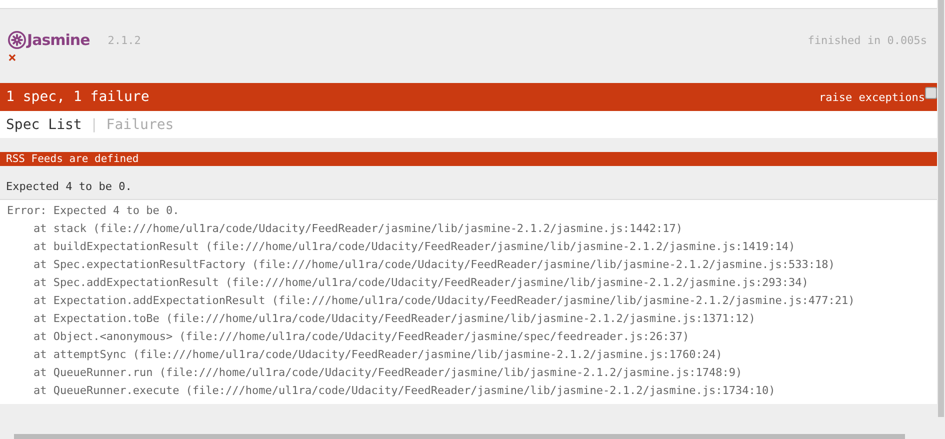 This screenshot has height=439, width=945. What do you see at coordinates (358, 229) in the screenshot?
I see `stack-trace-line: at stack (file:///home/ul1ra/code/Udacity/FeedReader/jasmine/lib/jasmine-2.1.2/jasmine.js:1442:17)` at bounding box center [358, 229].